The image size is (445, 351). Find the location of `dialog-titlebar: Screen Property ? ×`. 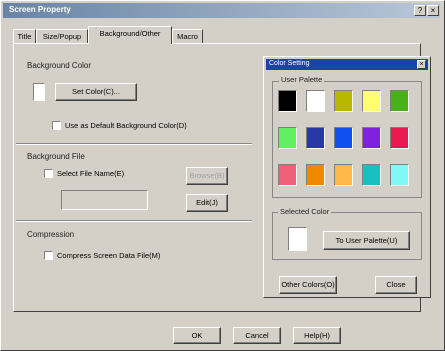

dialog-titlebar: Screen Property ? × is located at coordinates (221, 10).